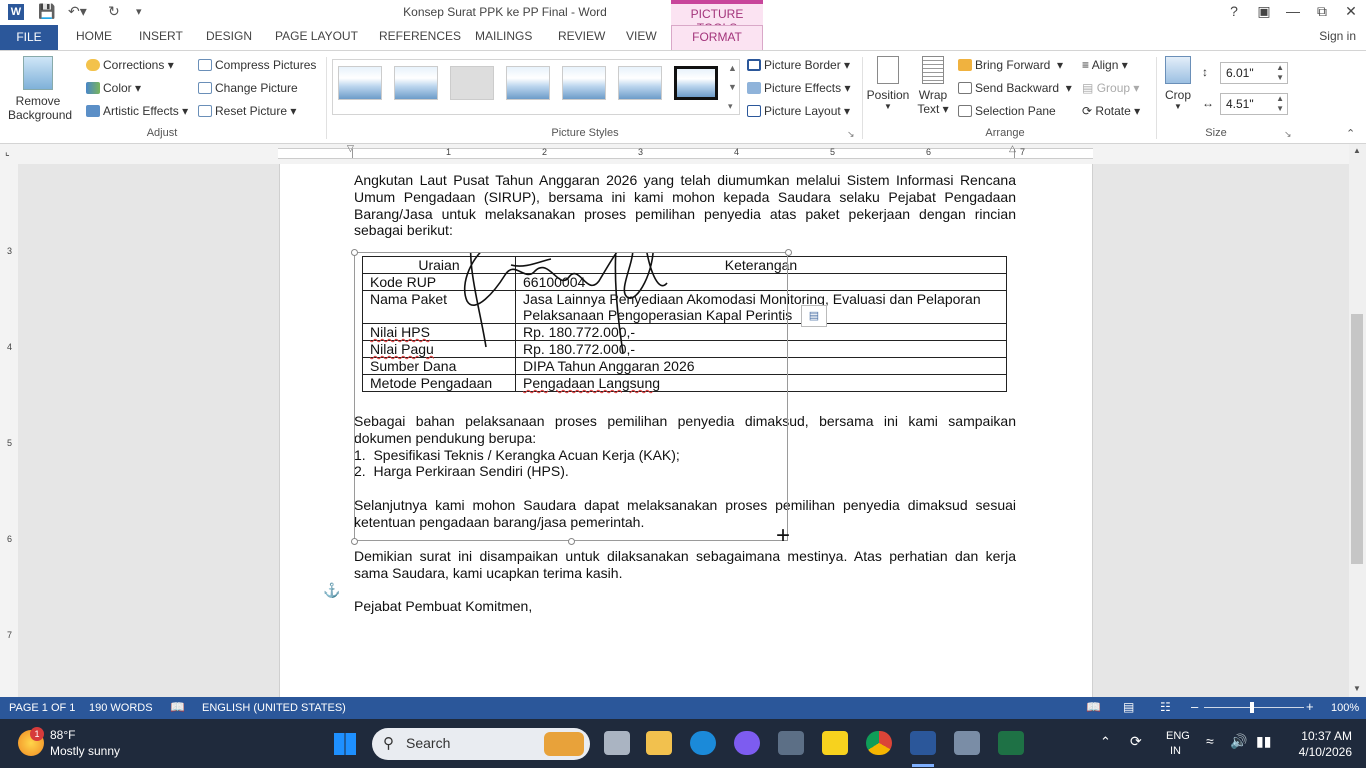  What do you see at coordinates (799, 88) in the screenshot?
I see `picture-effects-button: Picture Effects ▾` at bounding box center [799, 88].